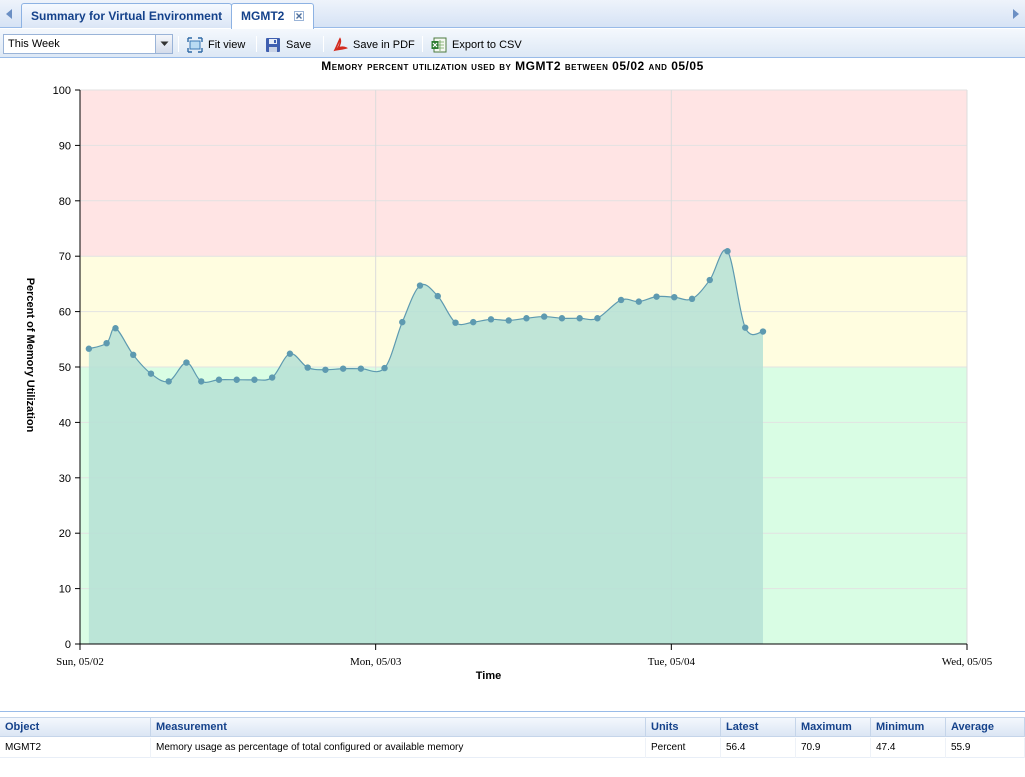 The height and width of the screenshot is (777, 1025). Describe the element at coordinates (34, 44) in the screenshot. I see `period-select-value: This Week` at that location.